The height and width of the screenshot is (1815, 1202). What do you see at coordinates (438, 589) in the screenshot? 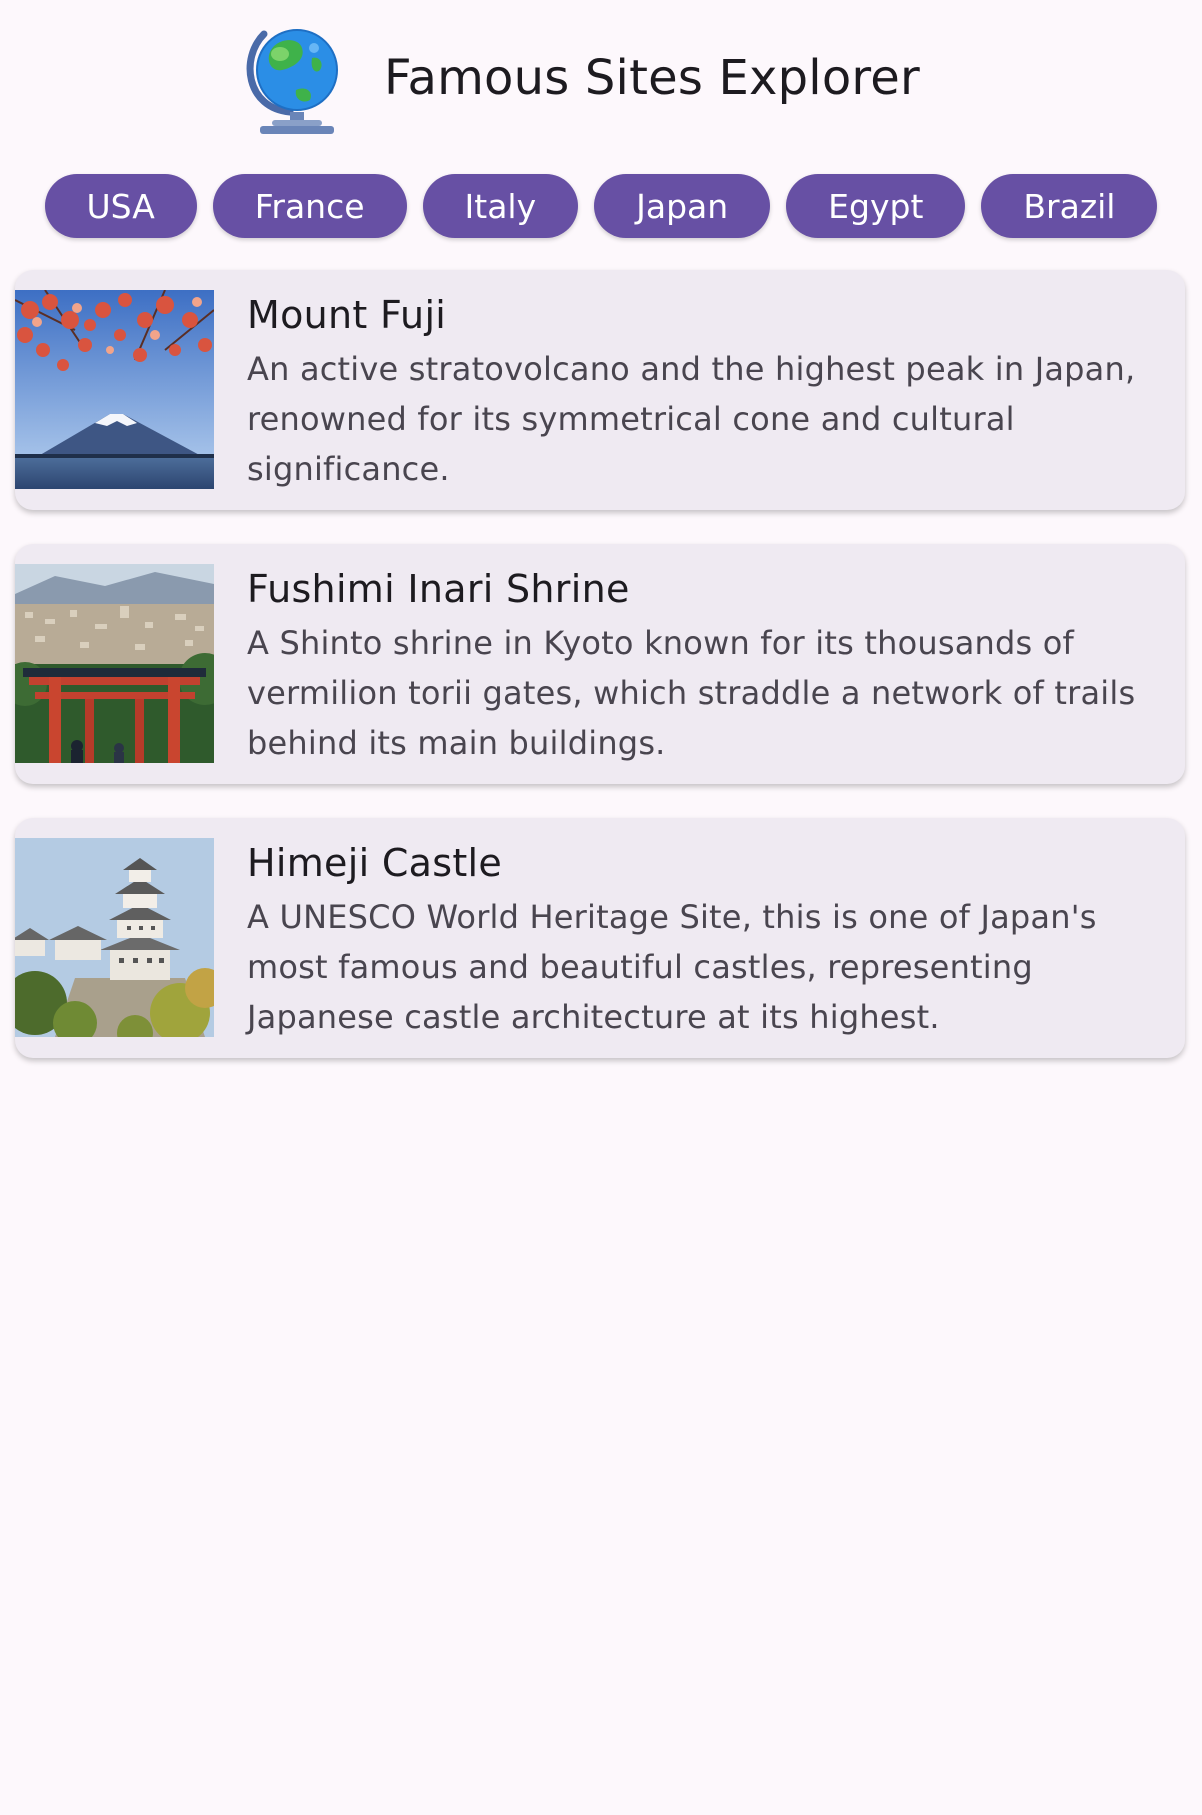
I see `site-title: Fushimi Inari Shrine` at bounding box center [438, 589].